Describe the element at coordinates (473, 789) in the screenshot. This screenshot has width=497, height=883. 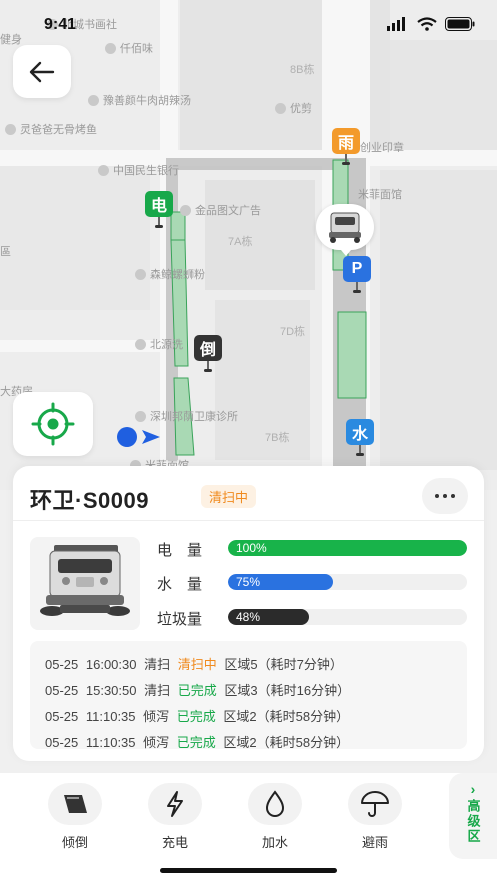
I see `chevron-right-icon: ›` at that location.